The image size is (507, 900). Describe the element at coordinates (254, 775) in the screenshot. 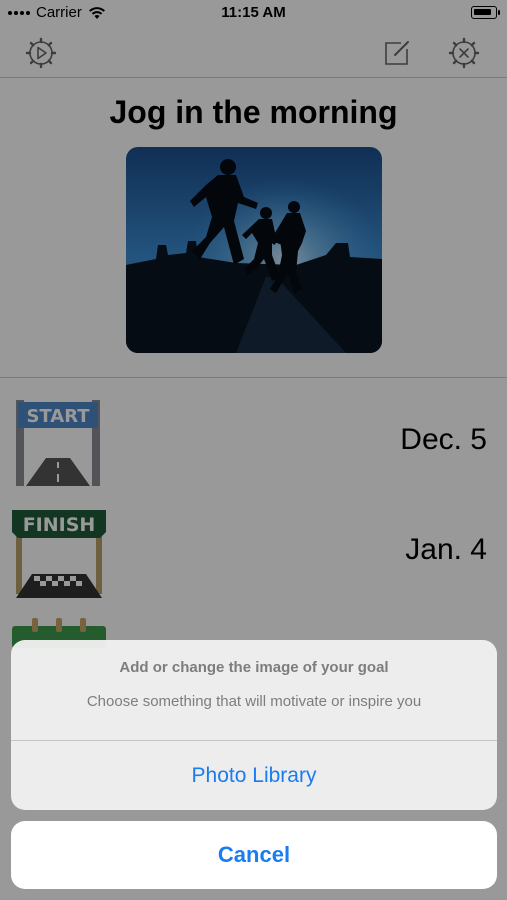

I see `photo-library-button: Photo Library` at that location.